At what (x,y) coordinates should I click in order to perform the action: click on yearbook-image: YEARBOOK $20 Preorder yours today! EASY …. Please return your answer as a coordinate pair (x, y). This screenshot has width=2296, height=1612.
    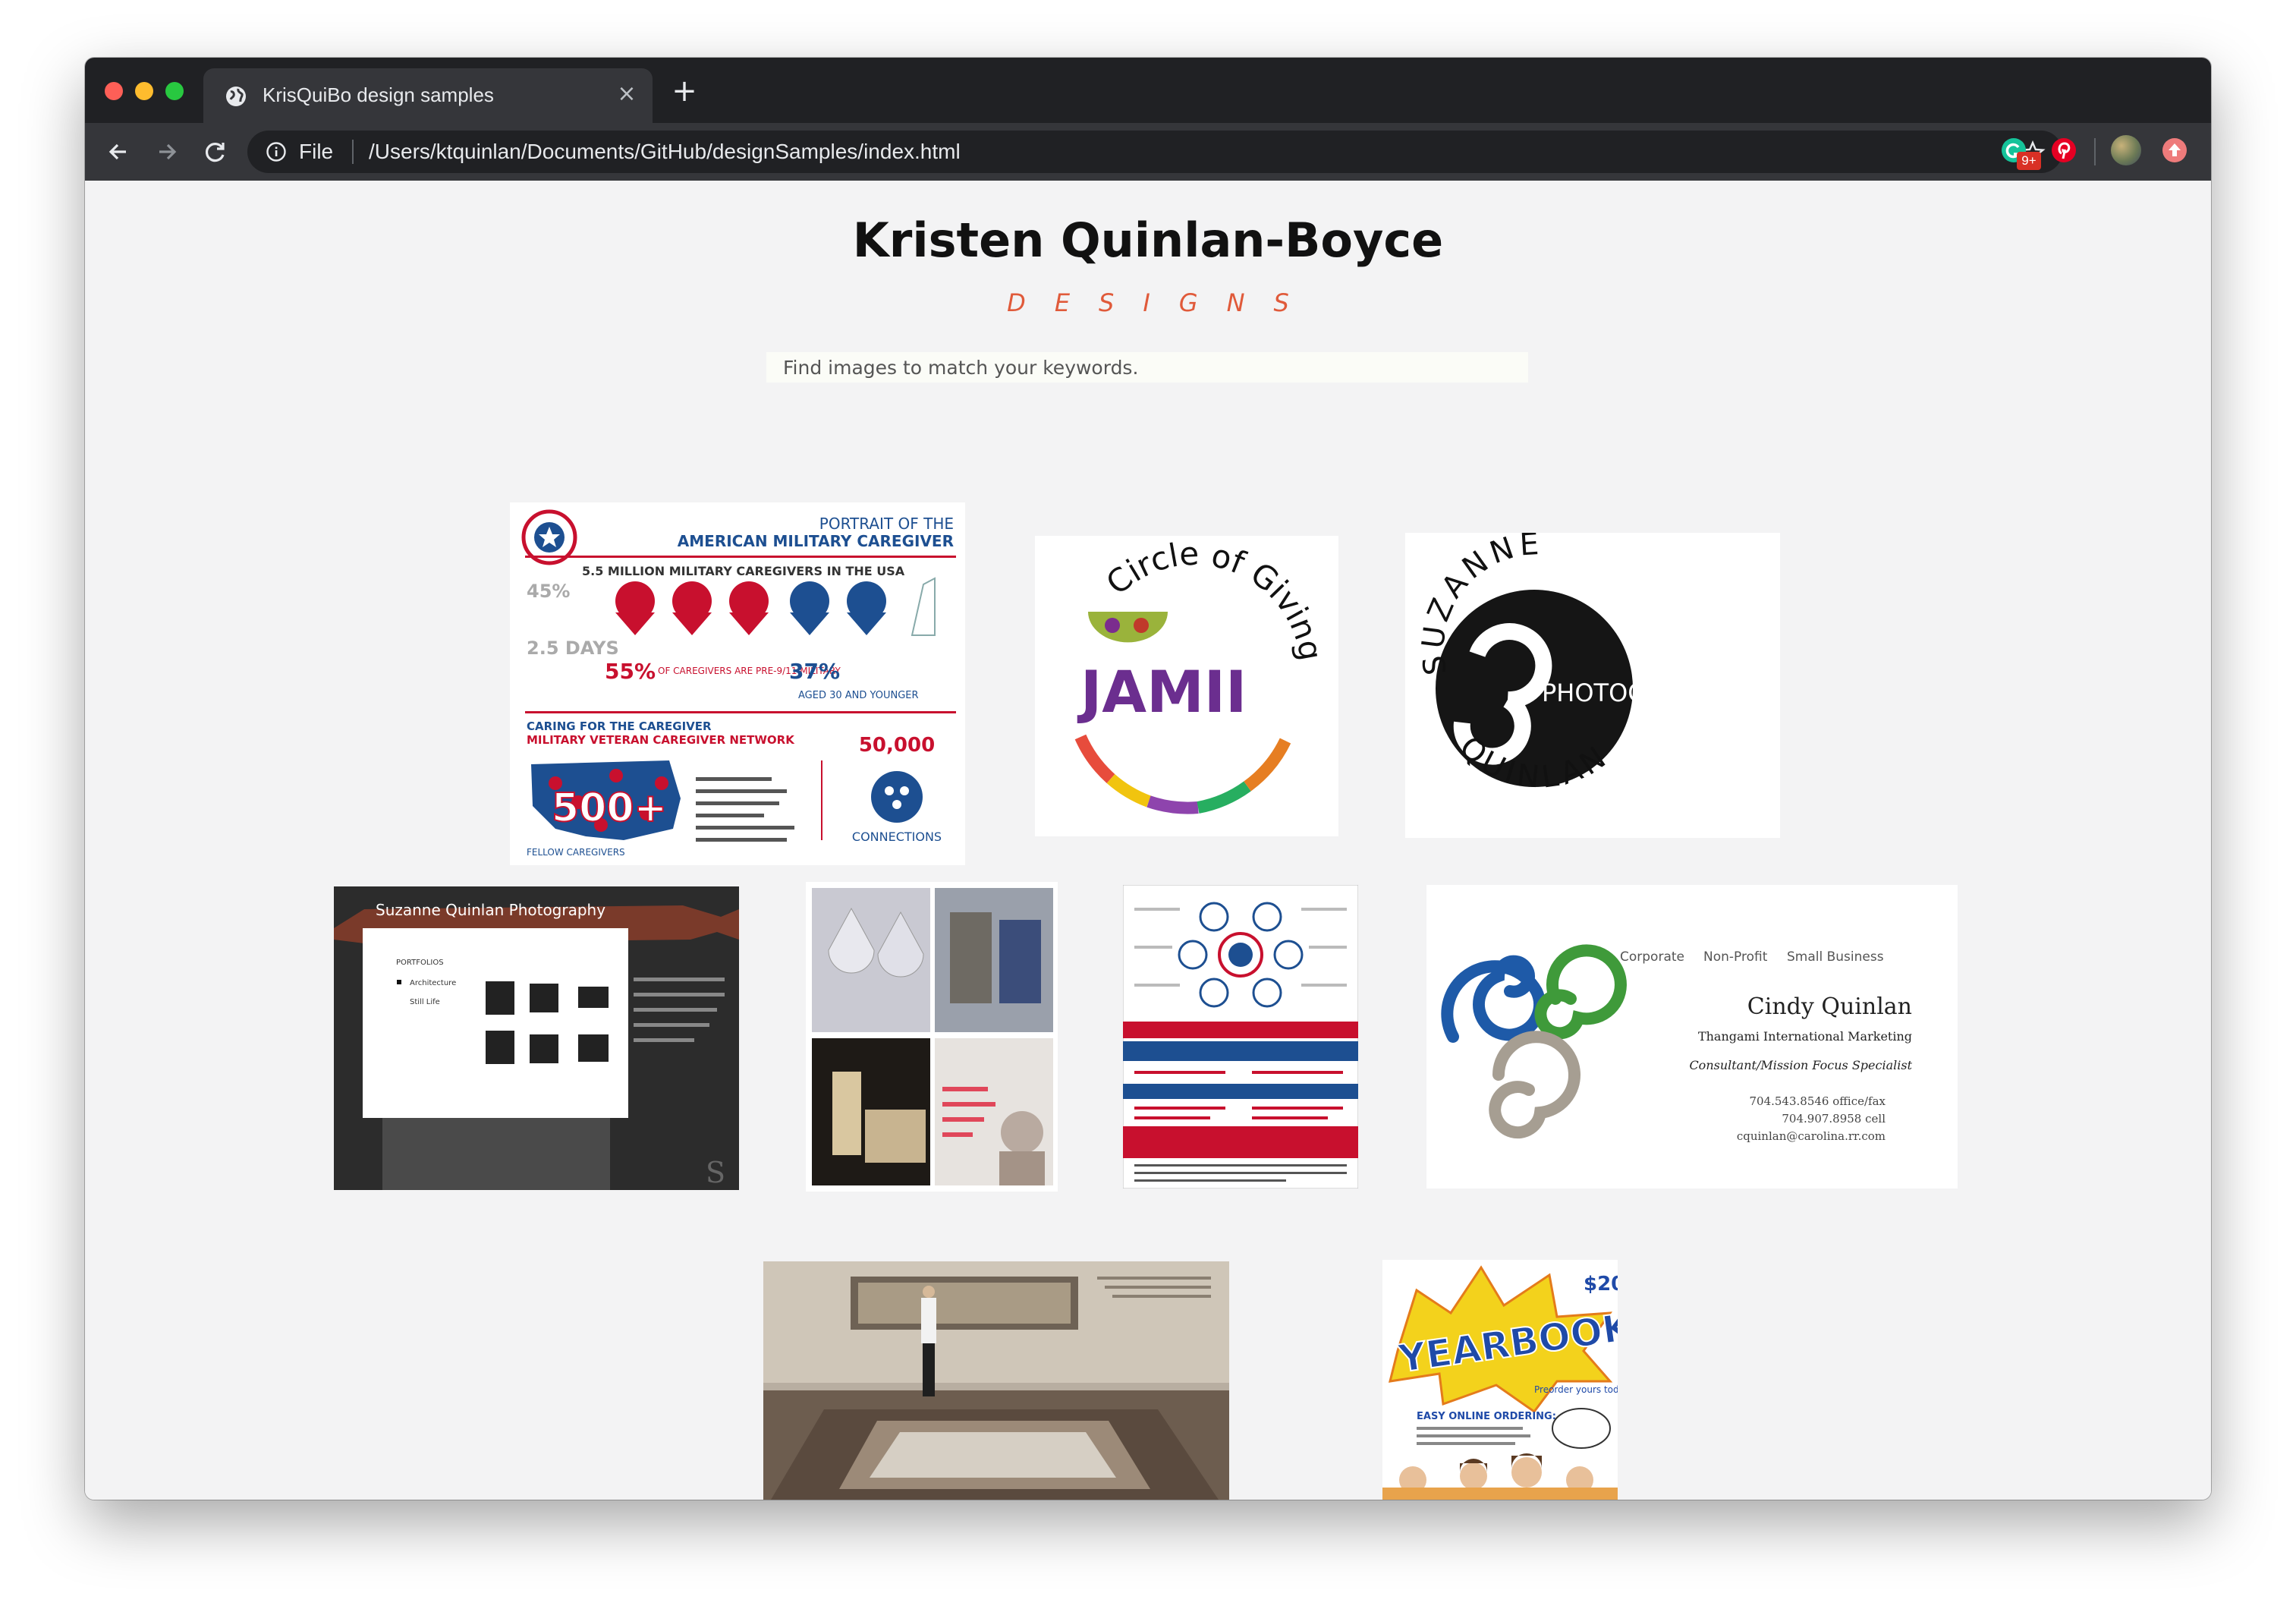
    Looking at the image, I should click on (1500, 1380).